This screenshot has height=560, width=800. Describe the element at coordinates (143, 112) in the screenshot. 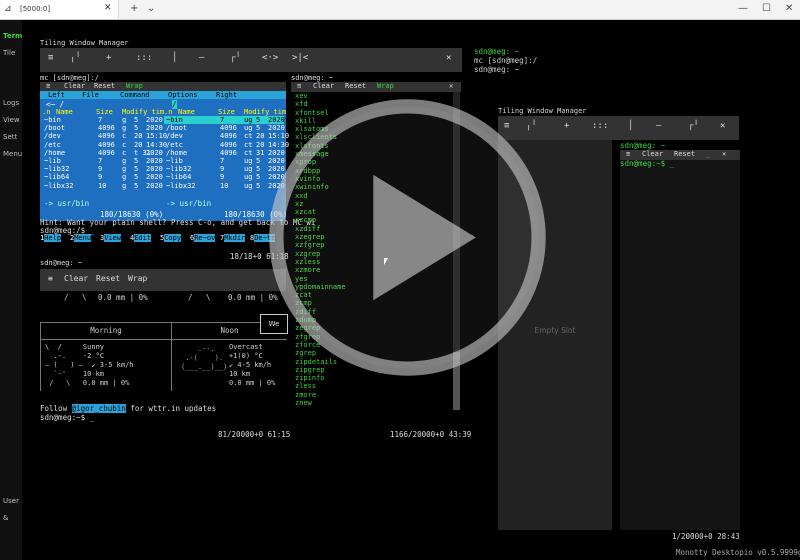

I see `mc-left-col-header: Modify tim` at that location.